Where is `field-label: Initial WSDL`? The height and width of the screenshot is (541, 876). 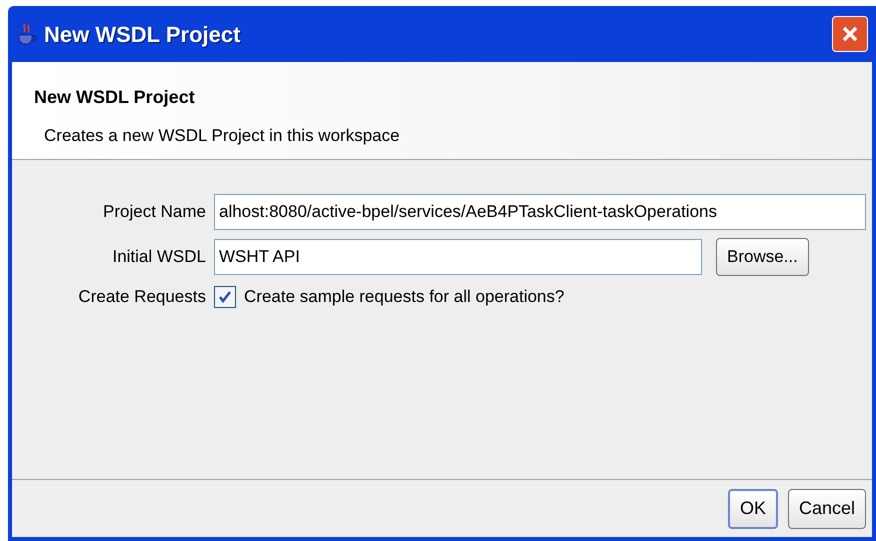 field-label: Initial WSDL is located at coordinates (158, 257).